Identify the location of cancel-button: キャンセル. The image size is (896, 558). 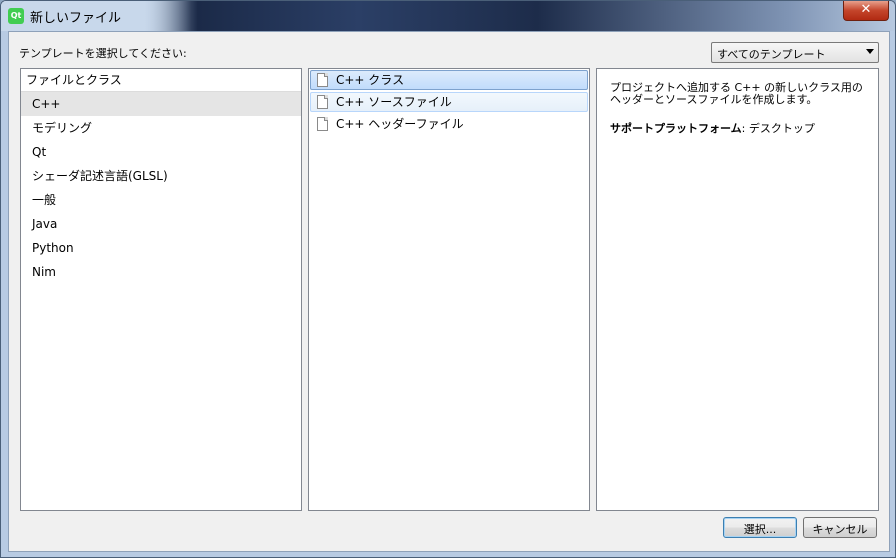
(840, 527).